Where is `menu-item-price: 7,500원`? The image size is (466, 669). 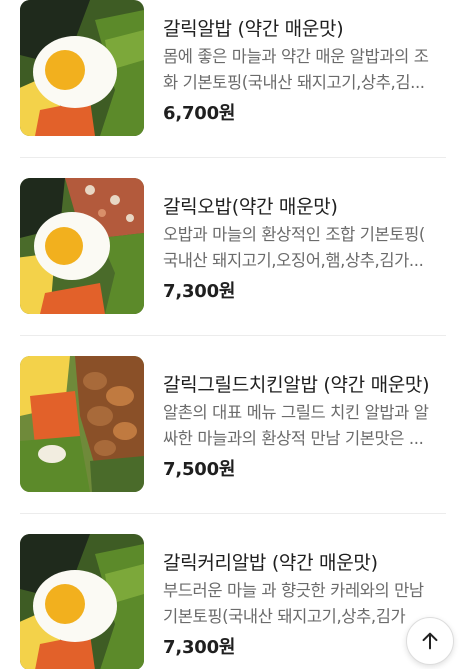
menu-item-price: 7,500원 is located at coordinates (199, 469).